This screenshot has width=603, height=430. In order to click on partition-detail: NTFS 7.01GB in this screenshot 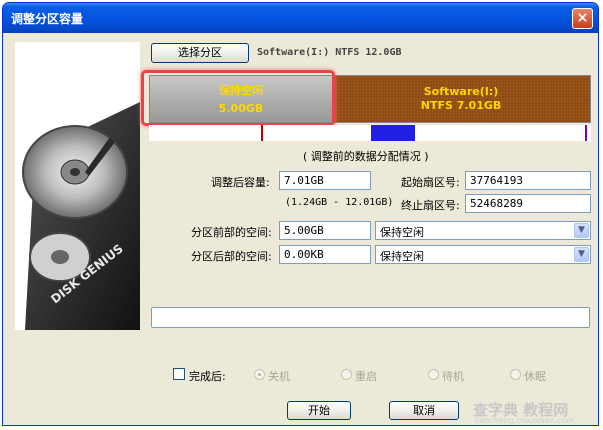, I will do `click(461, 105)`.